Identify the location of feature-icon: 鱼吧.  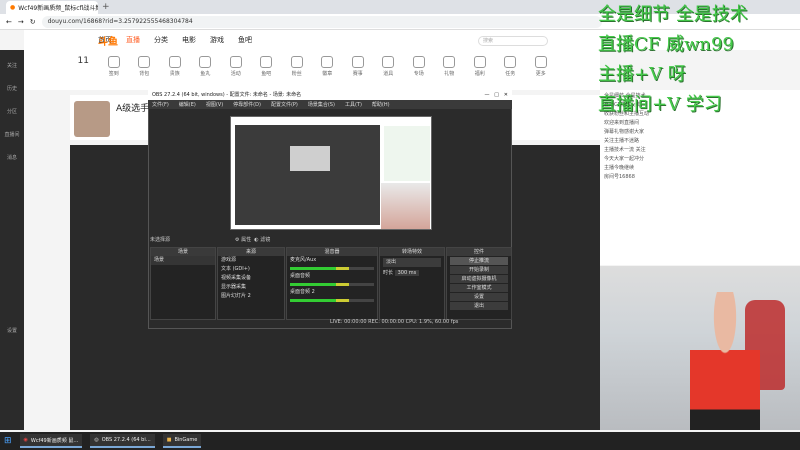
(266, 66).